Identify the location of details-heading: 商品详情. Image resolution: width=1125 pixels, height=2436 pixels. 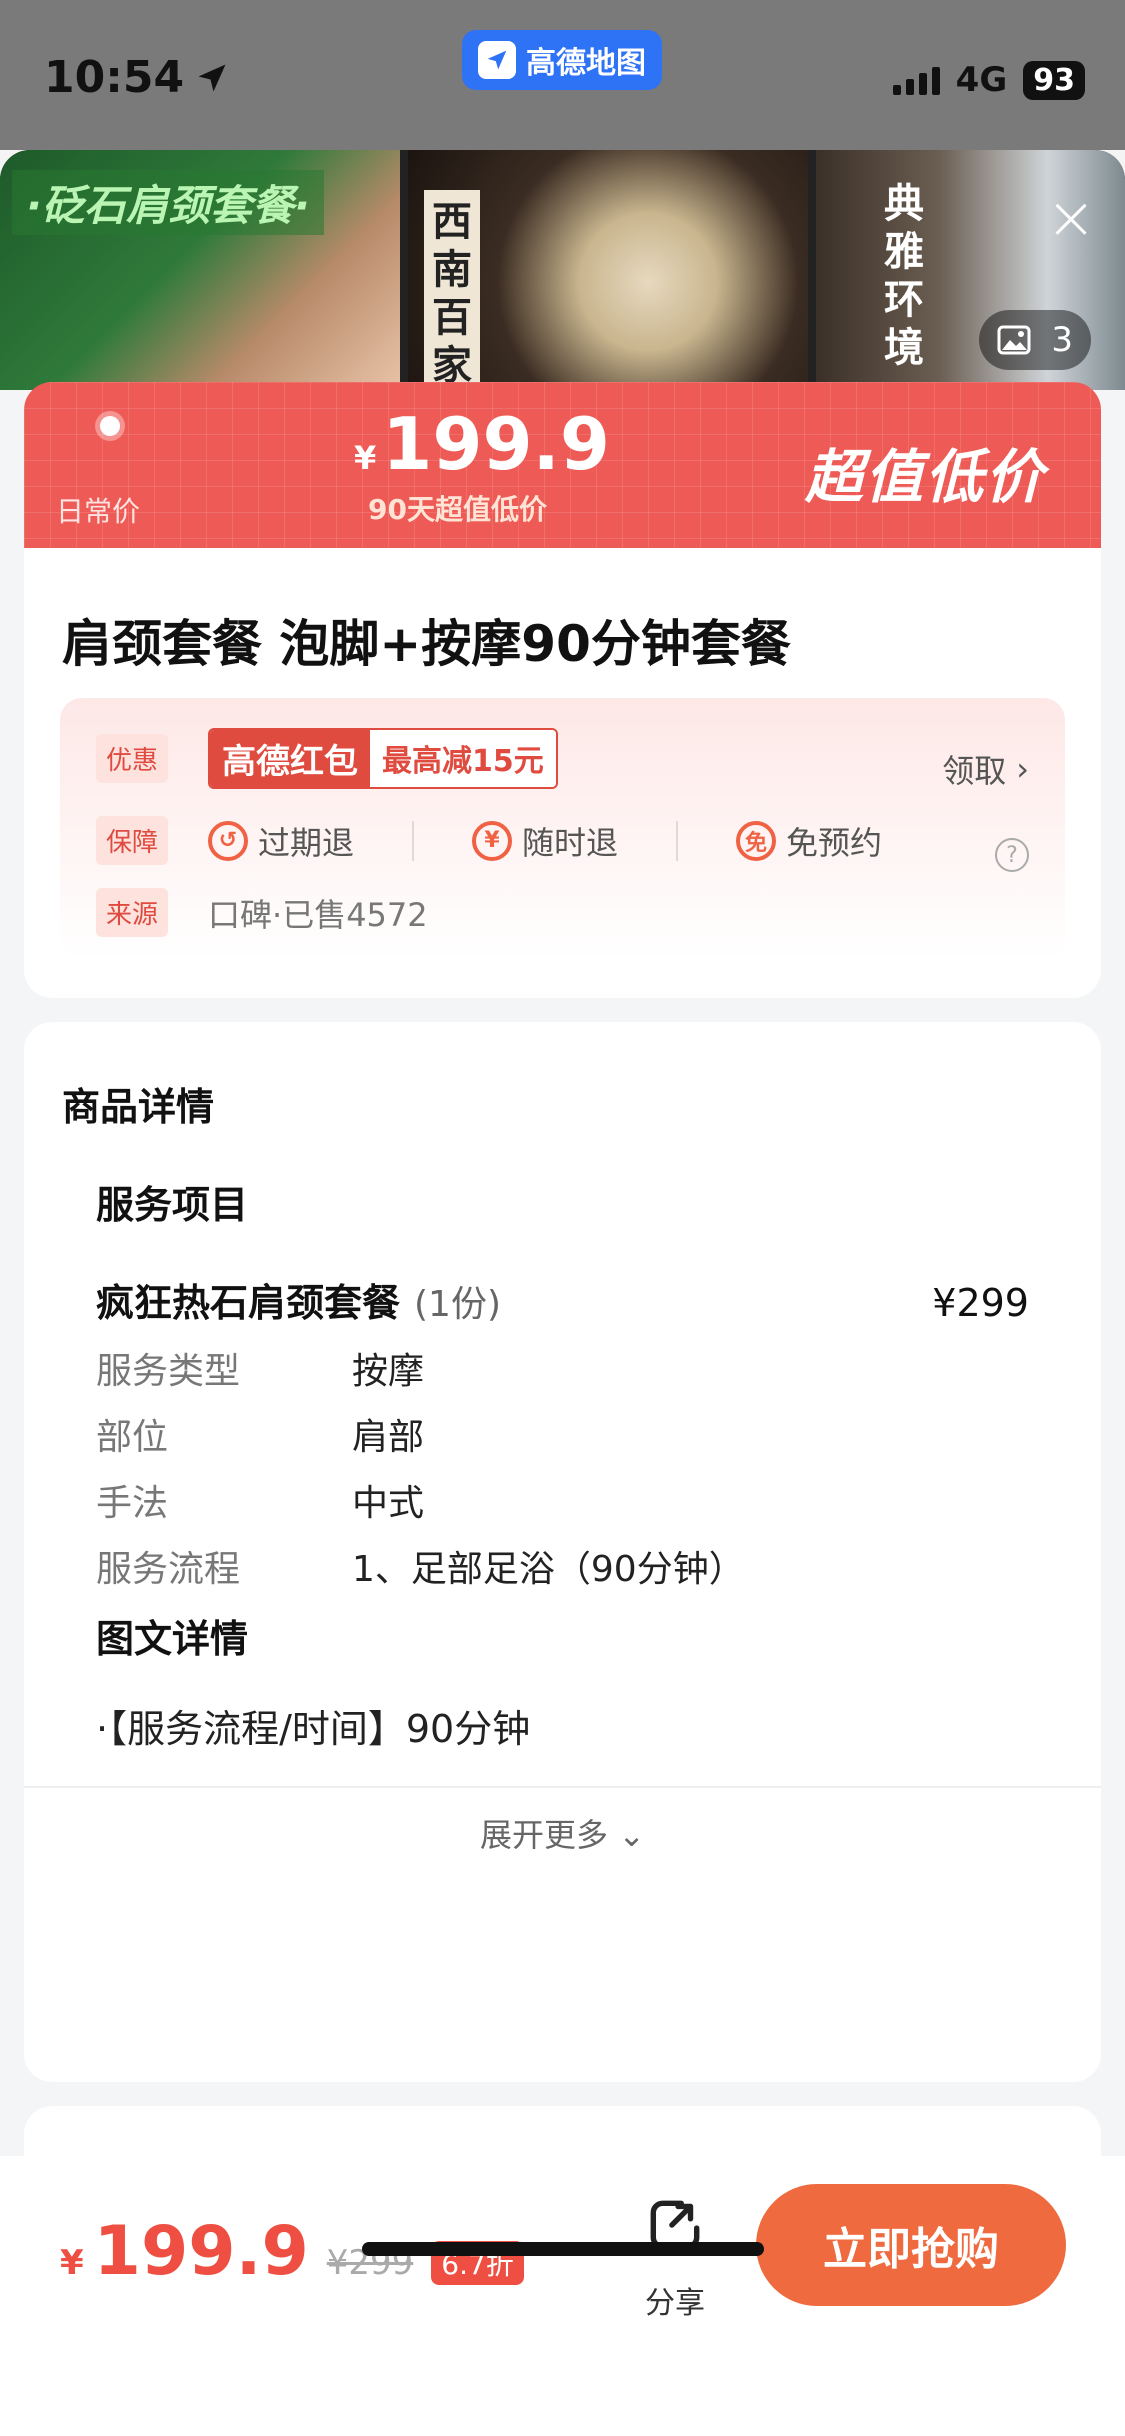
(138, 1107).